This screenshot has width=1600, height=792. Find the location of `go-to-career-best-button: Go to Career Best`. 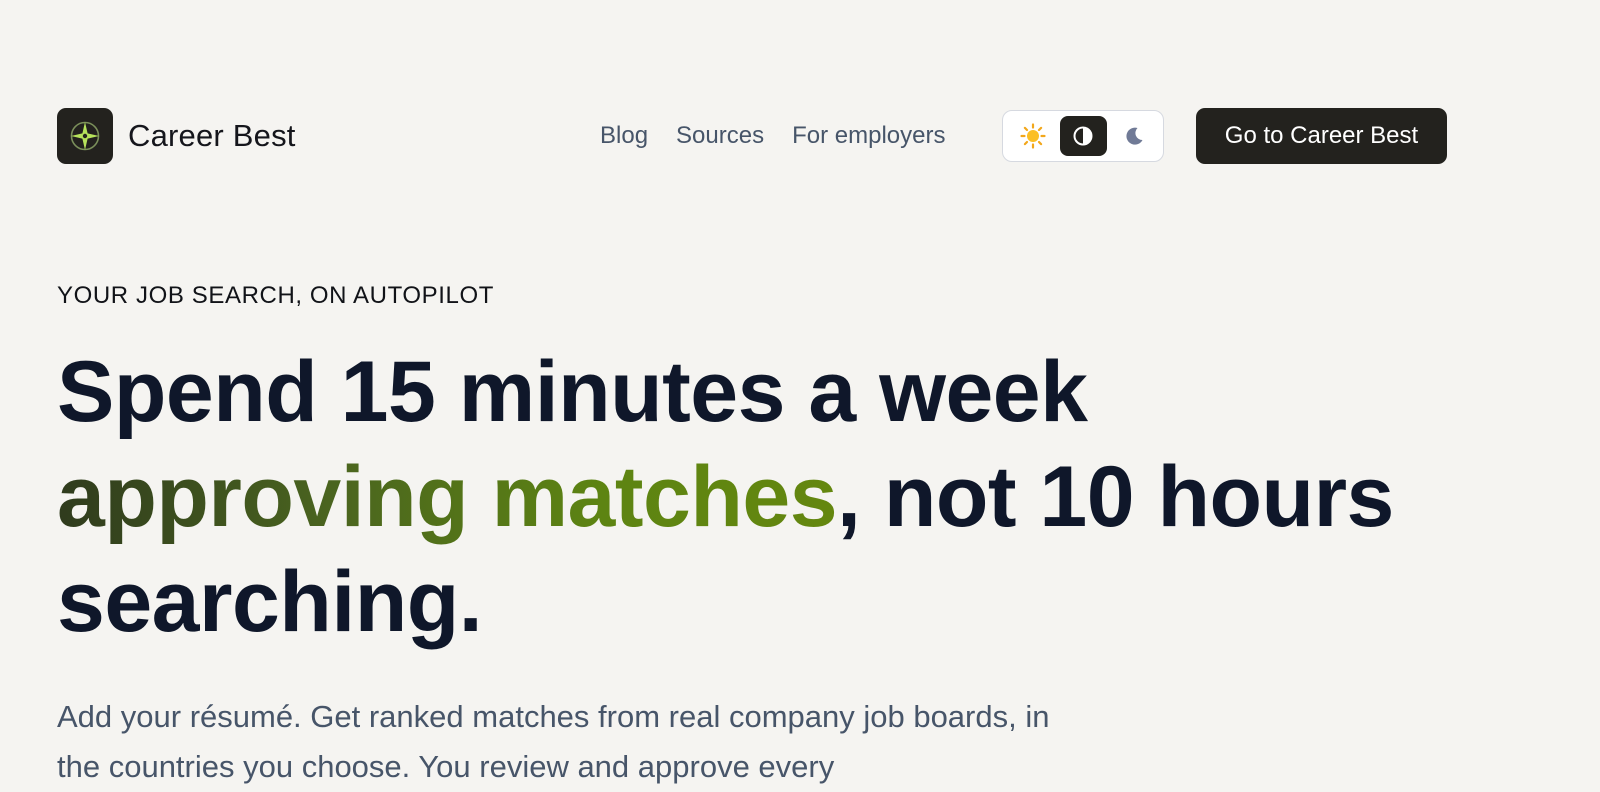

go-to-career-best-button: Go to Career Best is located at coordinates (1321, 136).